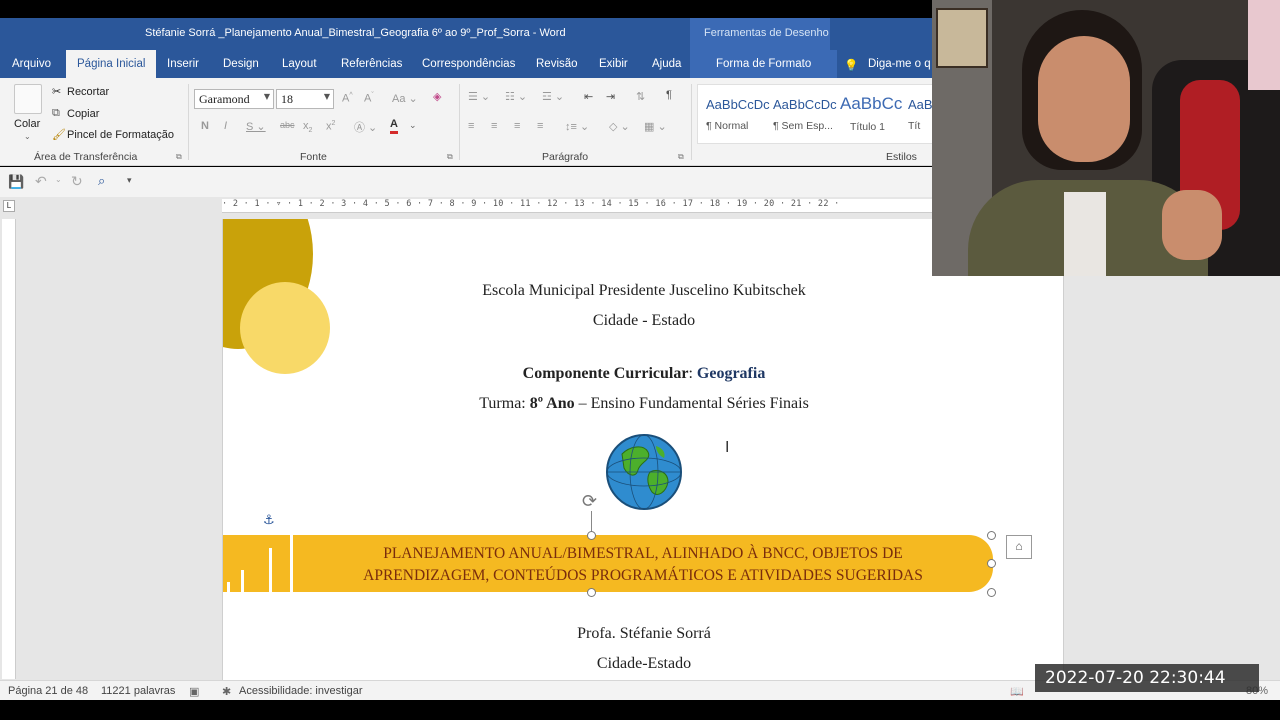 Image resolution: width=1280 pixels, height=720 pixels. What do you see at coordinates (111, 64) in the screenshot?
I see `tab-pagina-inicial: Página Inicial` at bounding box center [111, 64].